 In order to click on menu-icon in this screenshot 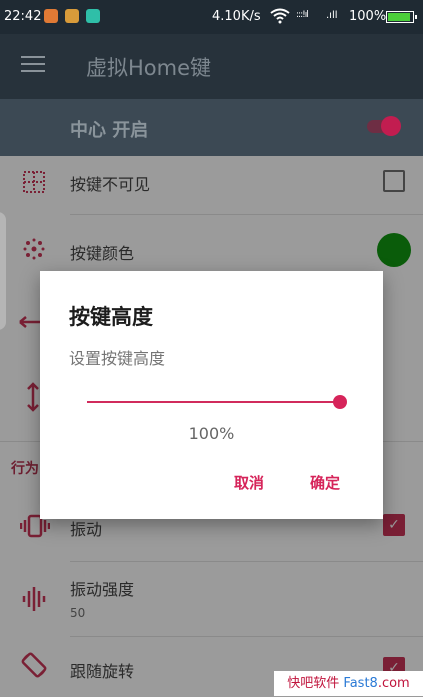, I will do `click(33, 65)`.